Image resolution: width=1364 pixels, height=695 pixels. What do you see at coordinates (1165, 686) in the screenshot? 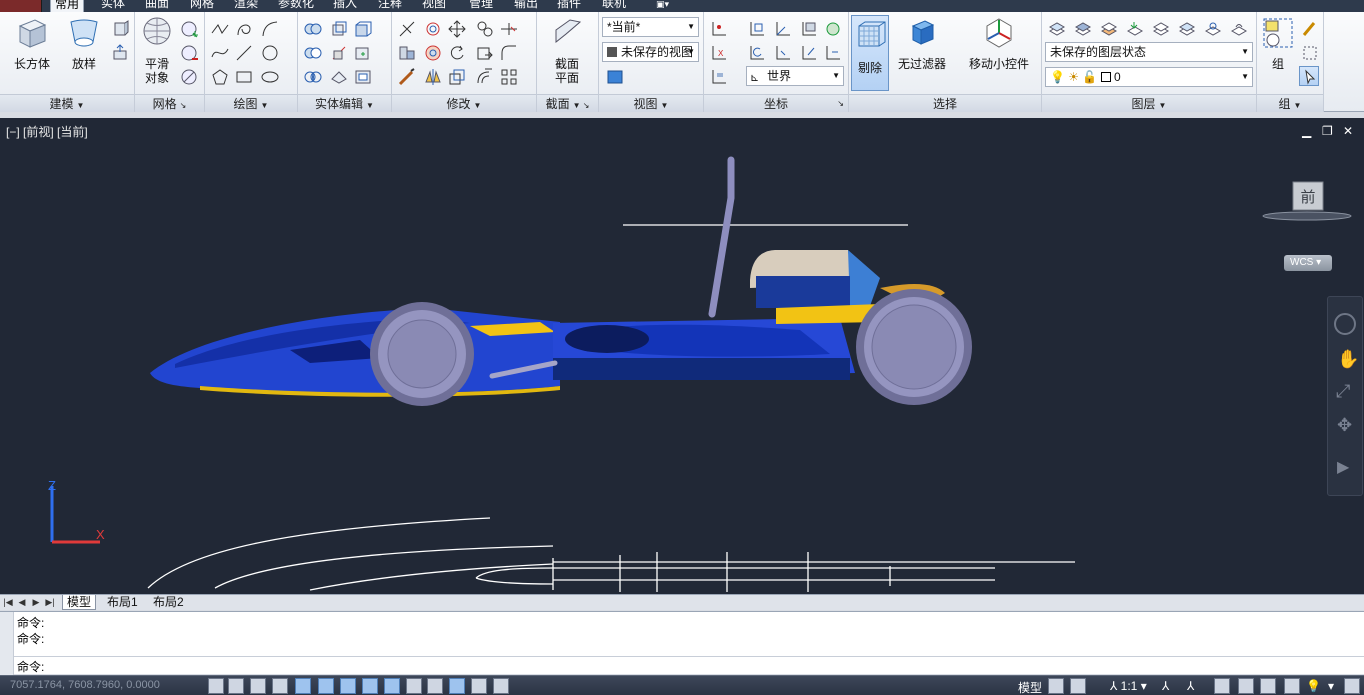
I see `annotation-visibility-icon: ⅄` at bounding box center [1165, 686].